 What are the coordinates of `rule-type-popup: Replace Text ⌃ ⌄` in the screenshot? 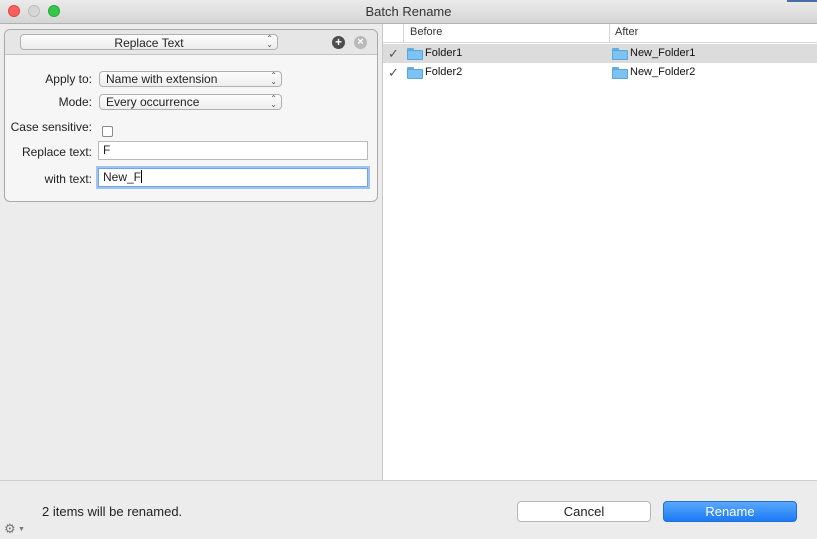 It's located at (149, 42).